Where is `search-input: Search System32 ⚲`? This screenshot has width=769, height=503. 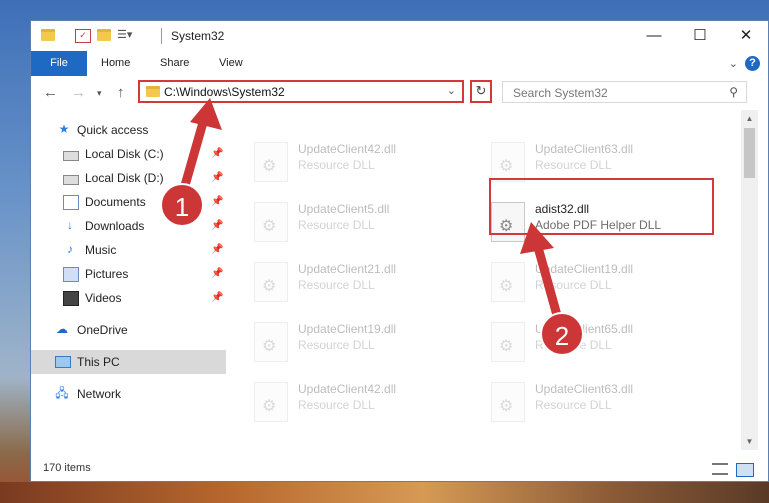
search-input: Search System32 ⚲ is located at coordinates (624, 92).